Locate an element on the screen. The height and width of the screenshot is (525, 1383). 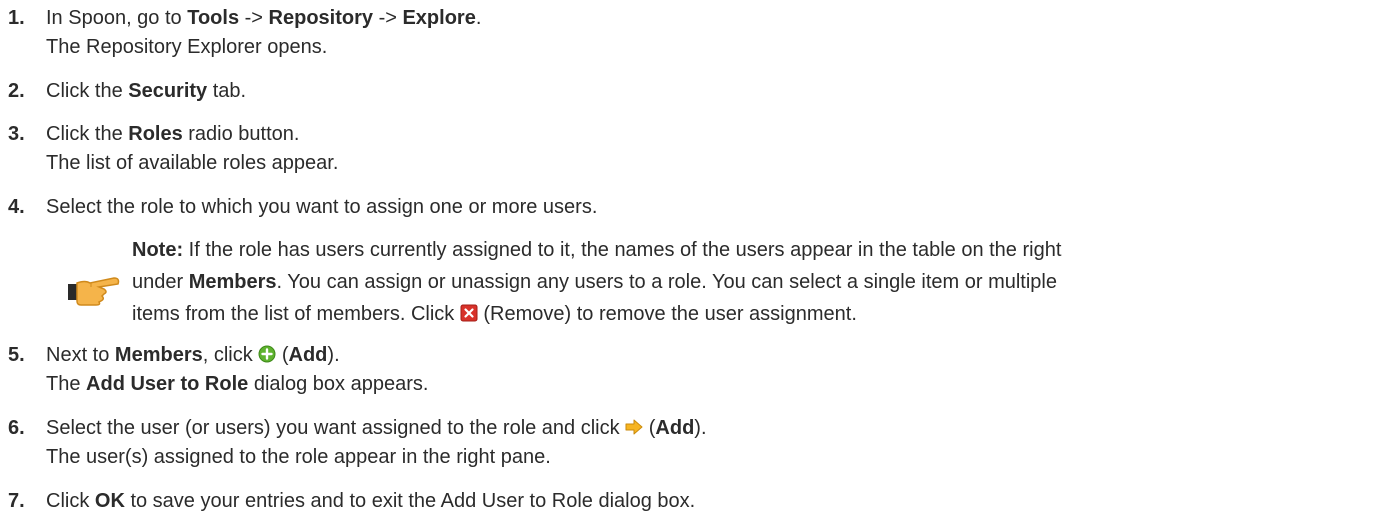
dialog-name: Add User to Role is located at coordinates (167, 384).